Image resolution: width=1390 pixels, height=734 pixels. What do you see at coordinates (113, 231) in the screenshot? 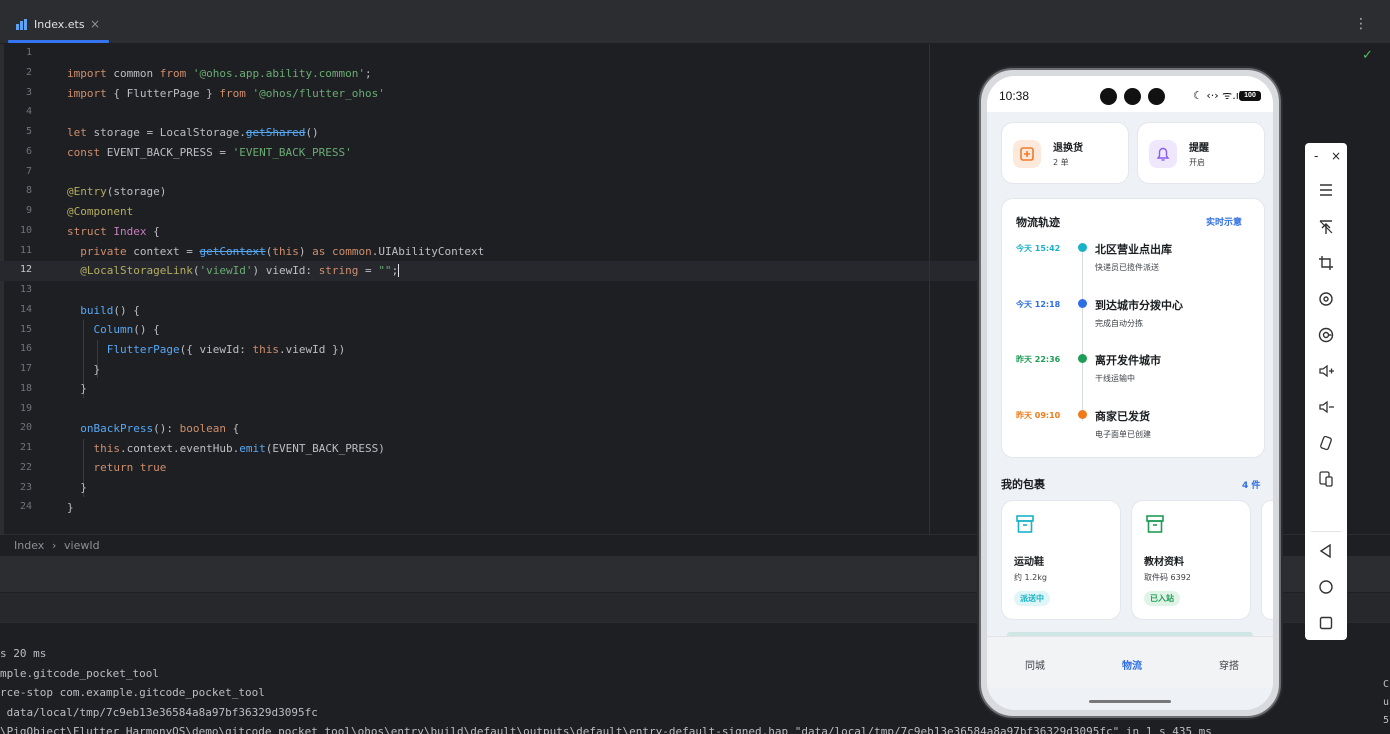
I see `code-line-10: struct Index {` at bounding box center [113, 231].